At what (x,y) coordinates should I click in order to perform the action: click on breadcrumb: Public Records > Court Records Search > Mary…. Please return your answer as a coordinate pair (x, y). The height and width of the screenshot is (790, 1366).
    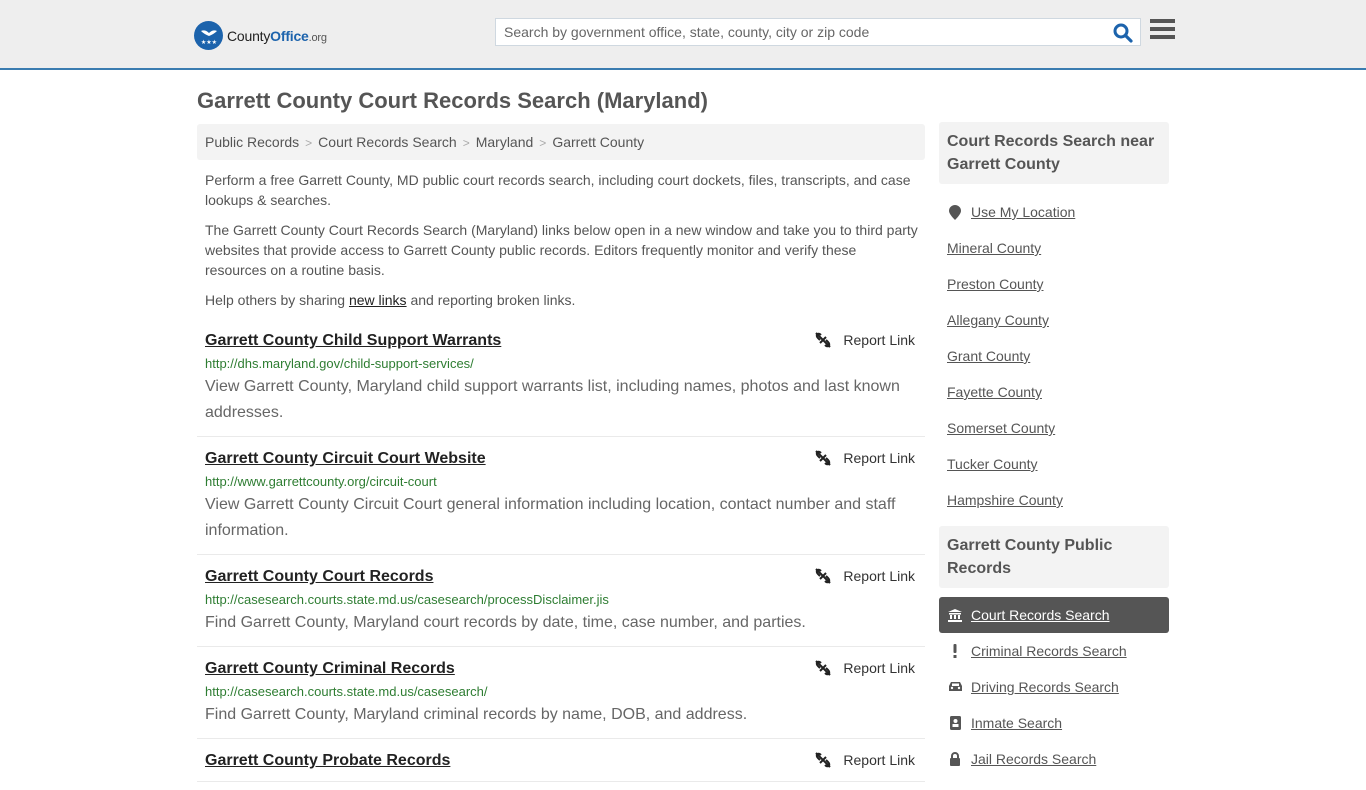
    Looking at the image, I should click on (561, 142).